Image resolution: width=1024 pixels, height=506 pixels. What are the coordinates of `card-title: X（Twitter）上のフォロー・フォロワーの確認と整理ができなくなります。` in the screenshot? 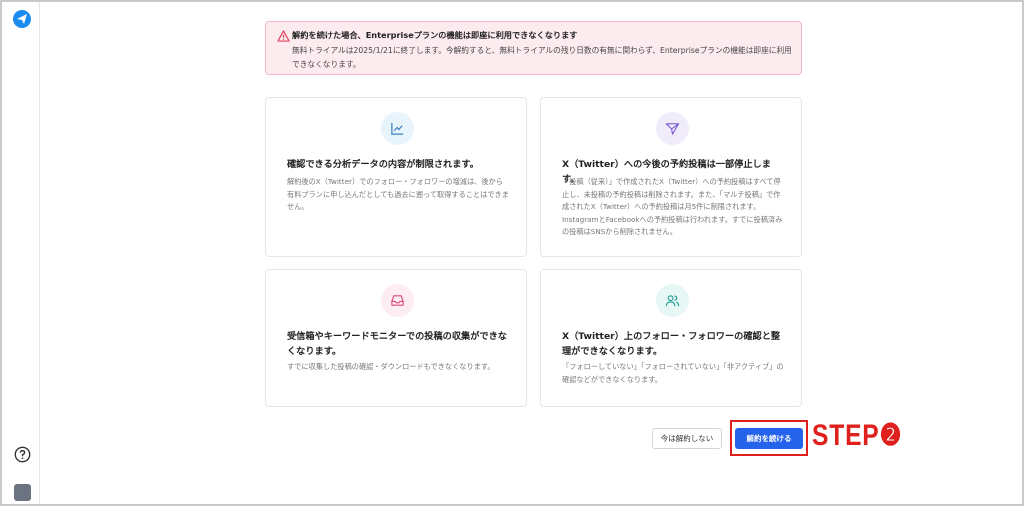 It's located at (671, 344).